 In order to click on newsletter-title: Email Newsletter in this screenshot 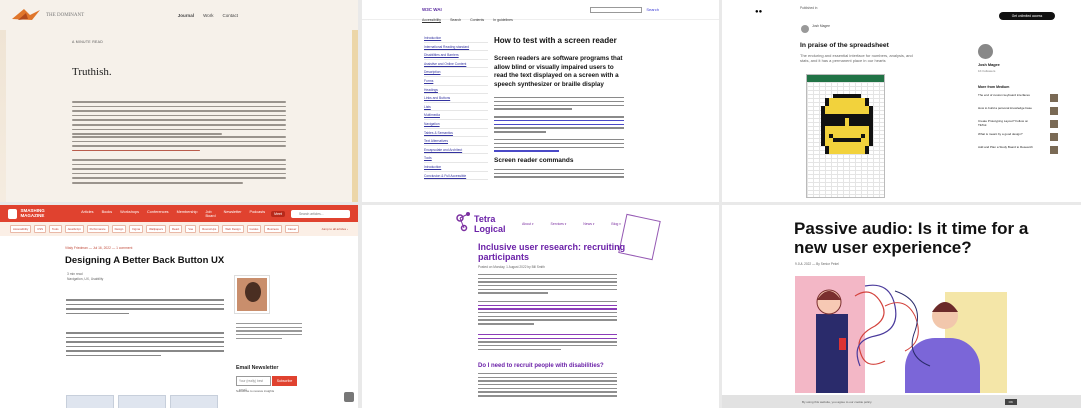, I will do `click(257, 368)`.